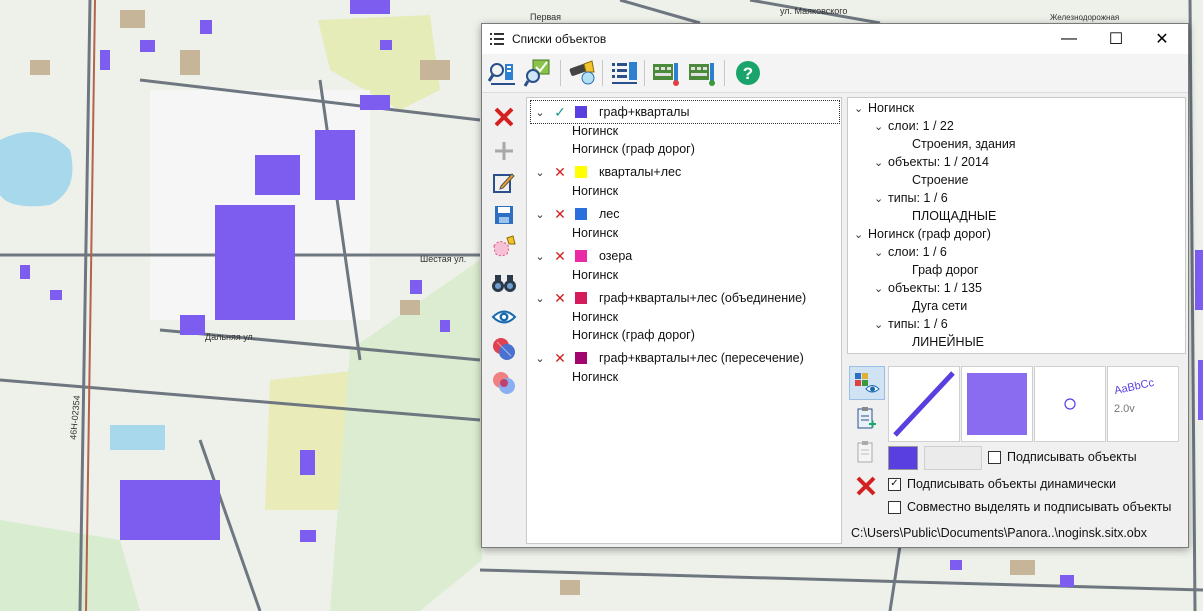 The width and height of the screenshot is (1203, 611). I want to click on union-icon, so click(504, 349).